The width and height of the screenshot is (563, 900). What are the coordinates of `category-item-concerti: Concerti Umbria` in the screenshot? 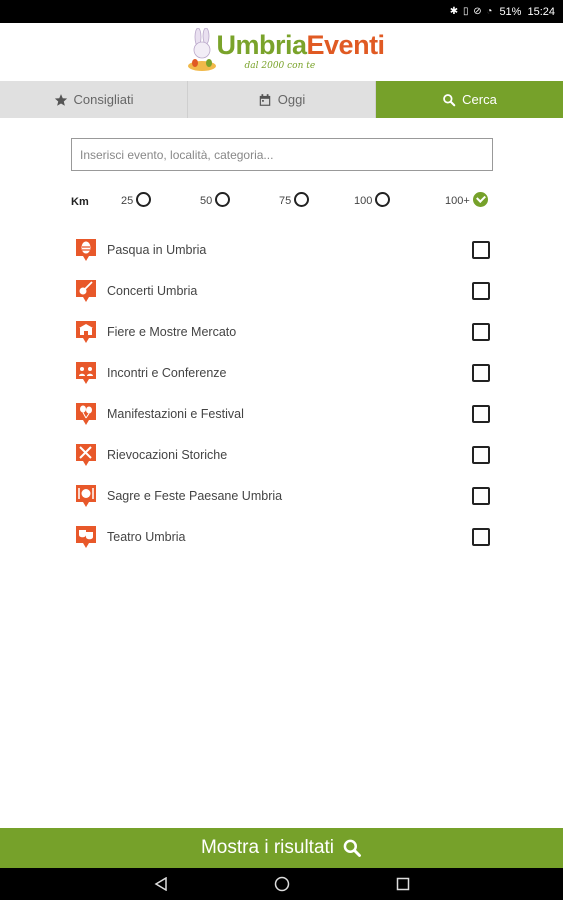 It's located at (282, 290).